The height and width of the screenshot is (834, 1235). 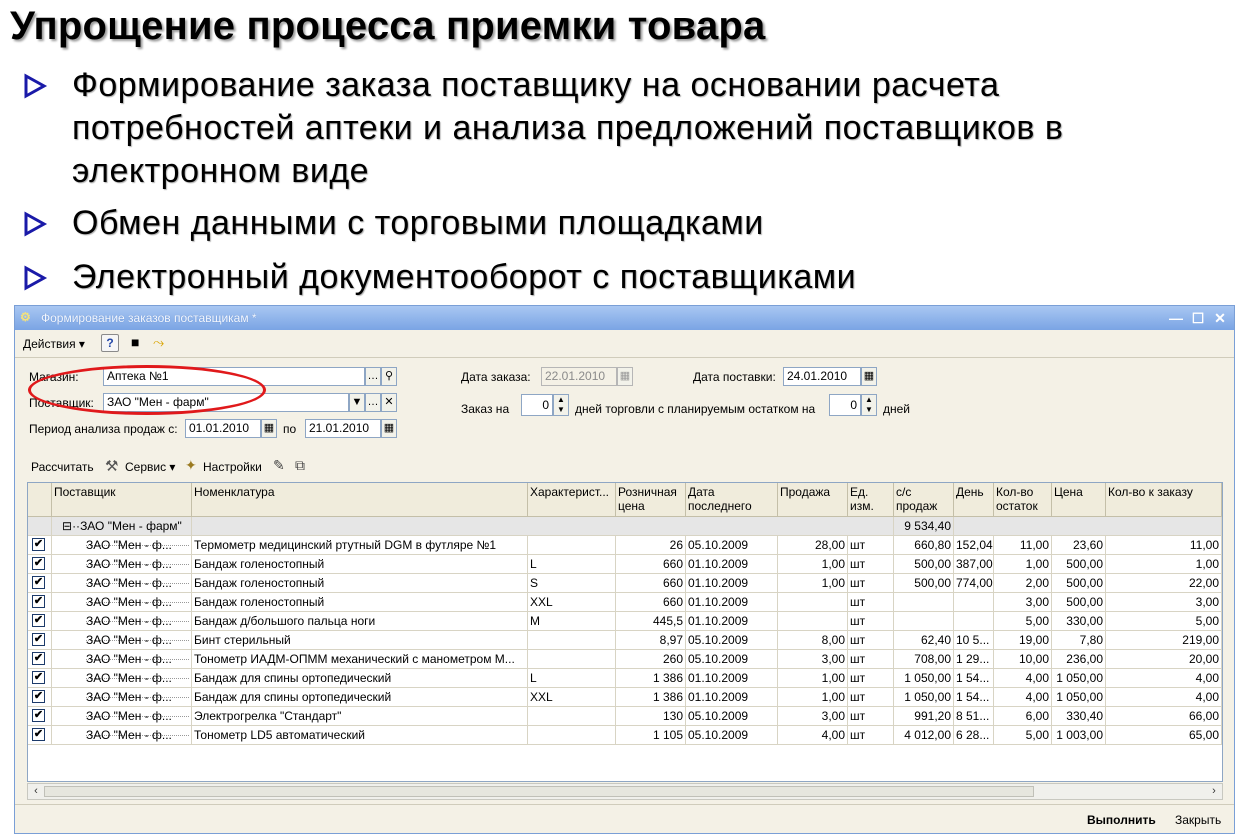 I want to click on cell-cost: 708,00, so click(x=924, y=659).